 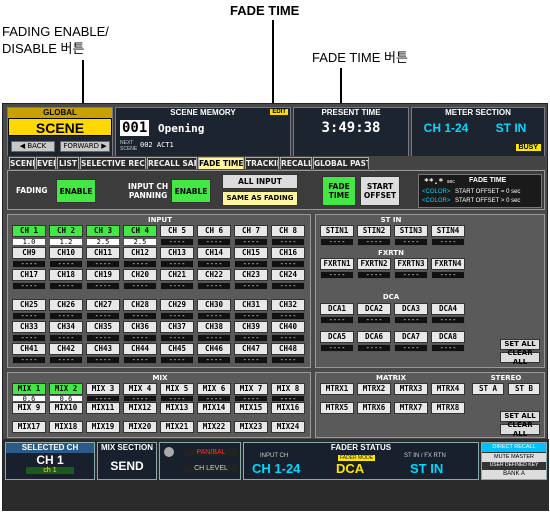 I want to click on input-channel-button: CH12, so click(x=140, y=253).